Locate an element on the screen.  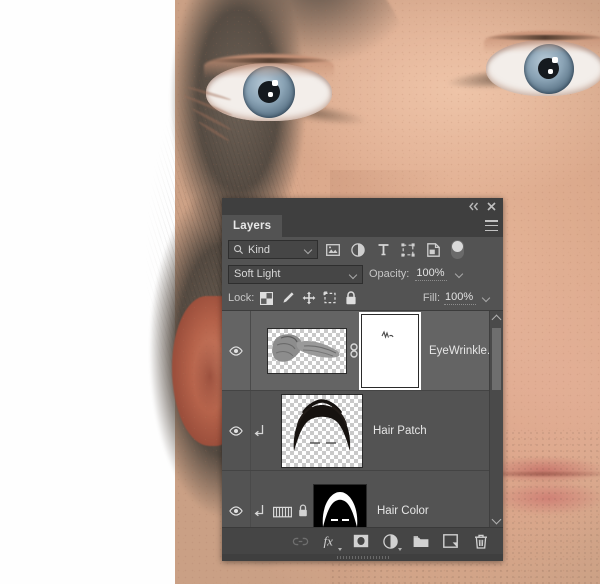
tab-layers-label: Layers is located at coordinates (252, 226).